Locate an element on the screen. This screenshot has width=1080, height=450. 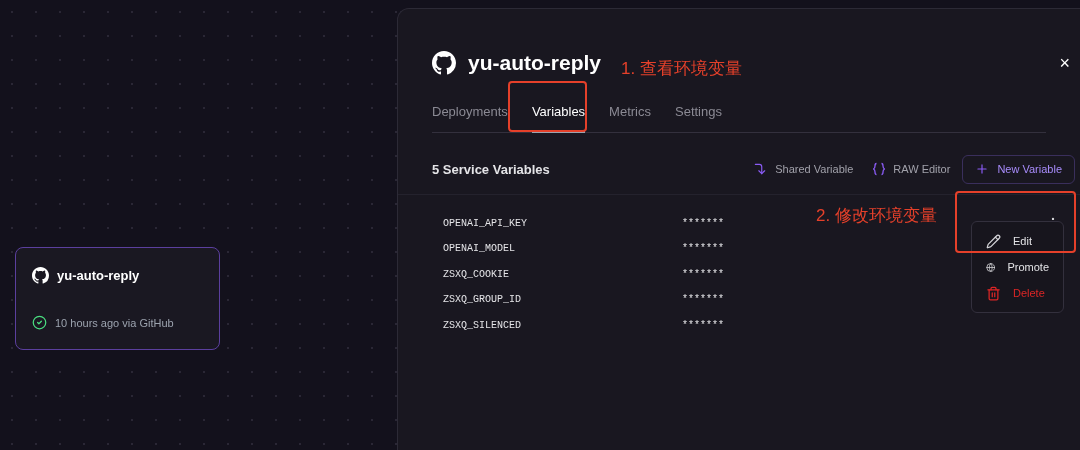
variable-name: OPENAI_API_KEY is located at coordinates (485, 223).